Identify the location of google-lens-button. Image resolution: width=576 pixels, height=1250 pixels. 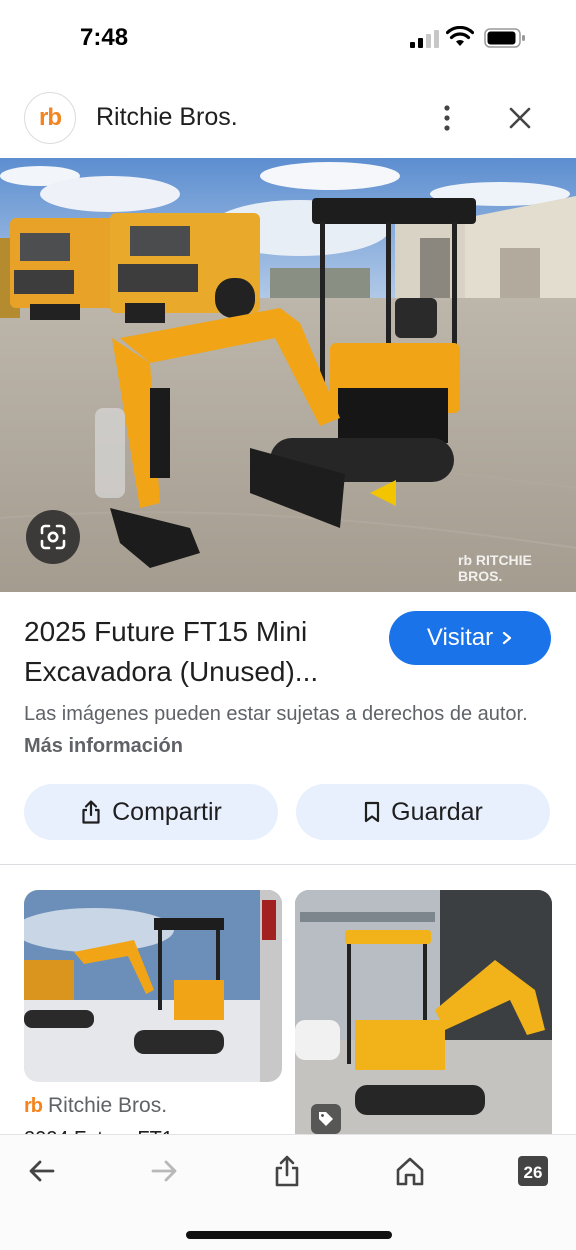
(53, 537).